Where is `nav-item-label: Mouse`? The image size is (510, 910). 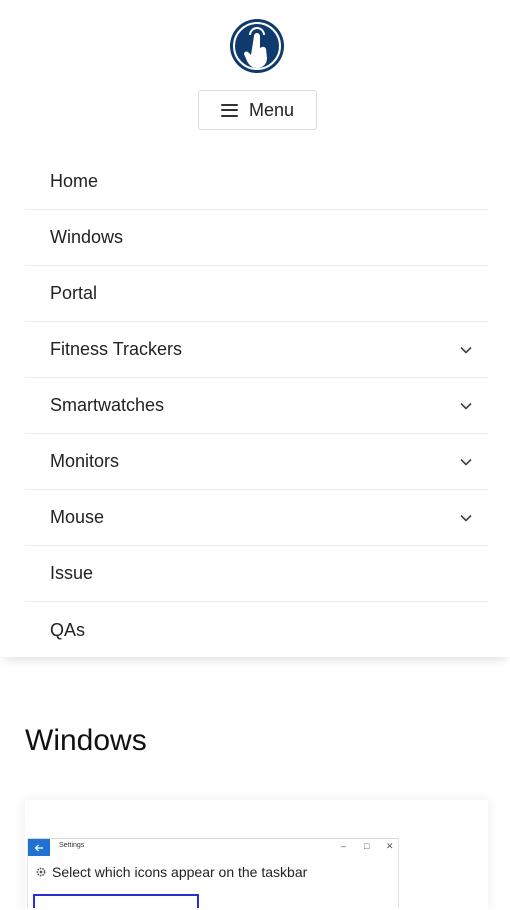
nav-item-label: Mouse is located at coordinates (77, 517).